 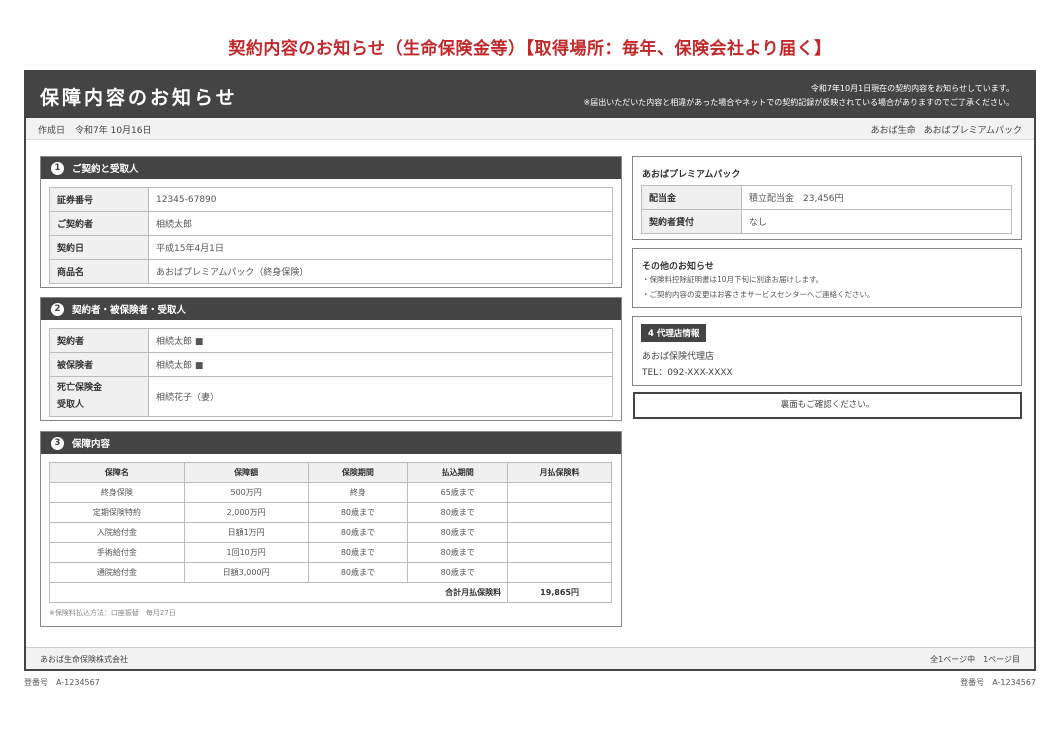 What do you see at coordinates (912, 88) in the screenshot?
I see `as-of-notice: 令和7年10月1日現在の契約内容をお知らせしています。` at bounding box center [912, 88].